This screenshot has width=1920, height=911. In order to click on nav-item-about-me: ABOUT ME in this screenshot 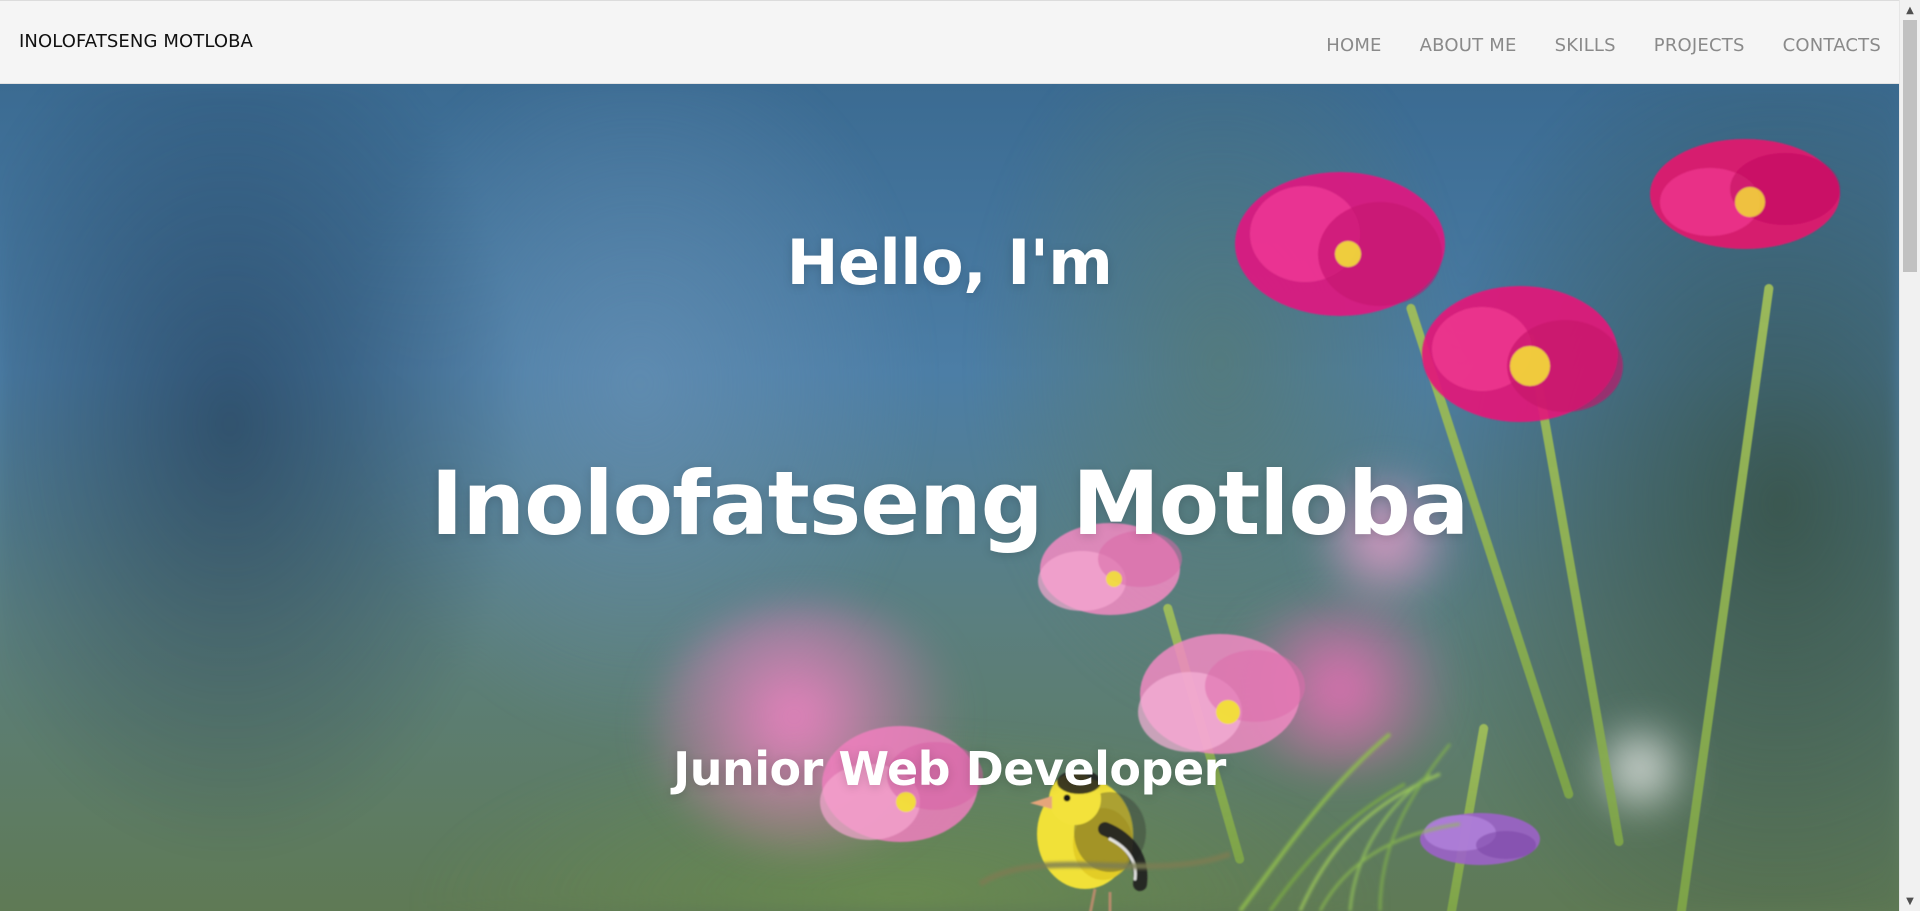, I will do `click(1468, 45)`.